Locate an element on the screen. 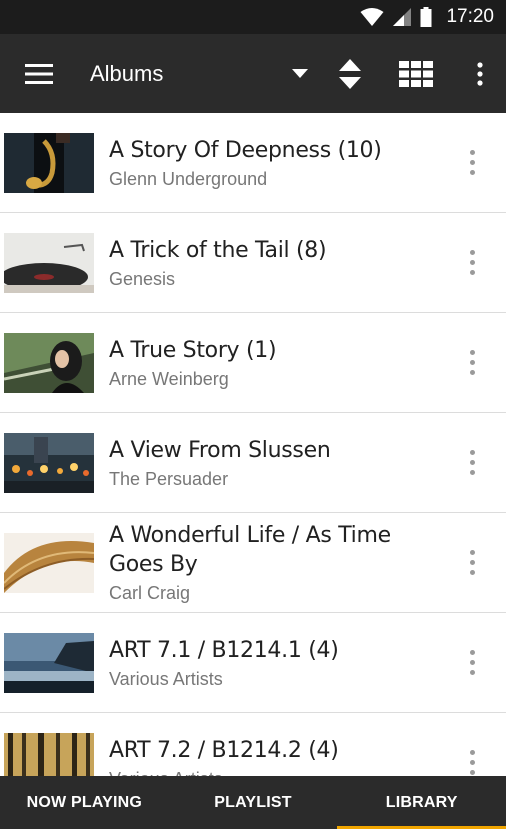 Image resolution: width=506 pixels, height=829 pixels. saxophone-player-thumbnail is located at coordinates (49, 162).